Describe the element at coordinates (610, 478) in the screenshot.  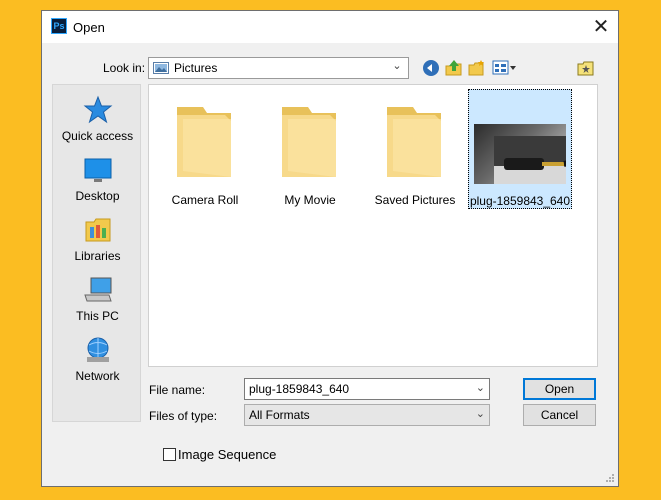
I see `resize-grip-icon` at that location.